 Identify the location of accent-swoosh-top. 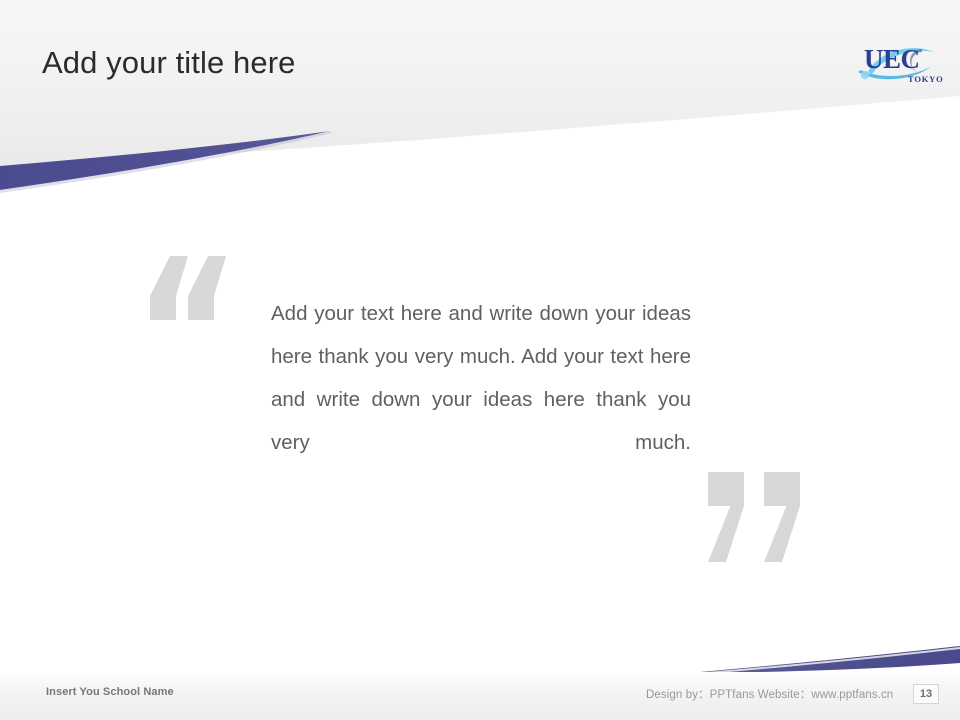
(165, 160).